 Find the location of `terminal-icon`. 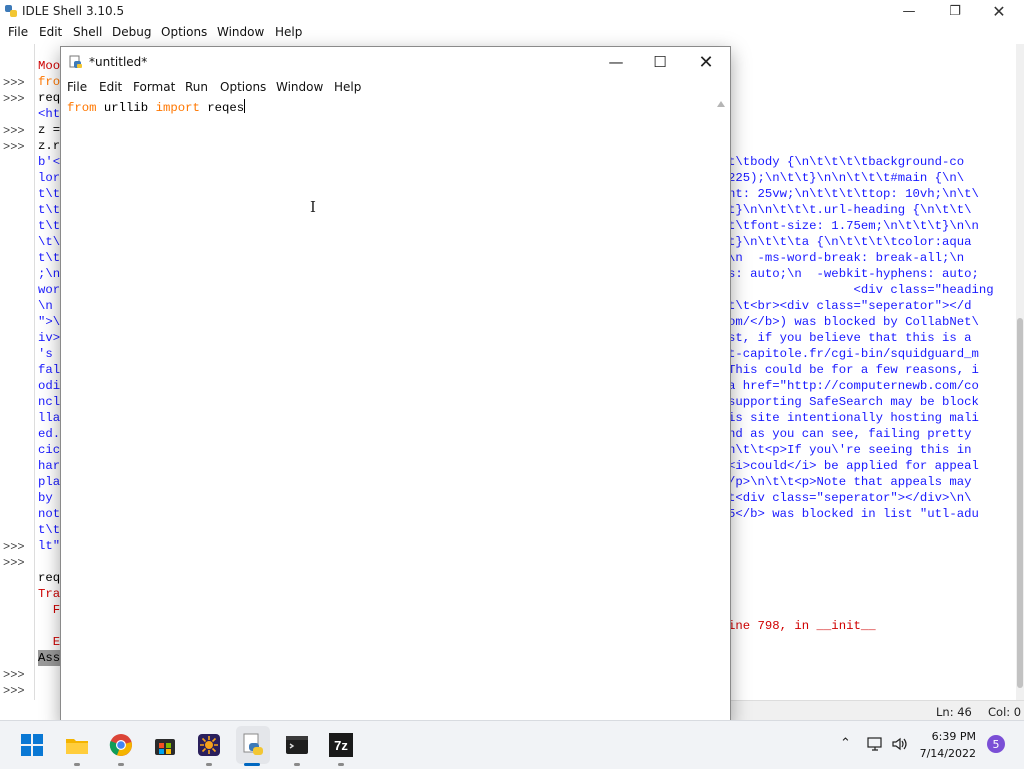

terminal-icon is located at coordinates (297, 745).